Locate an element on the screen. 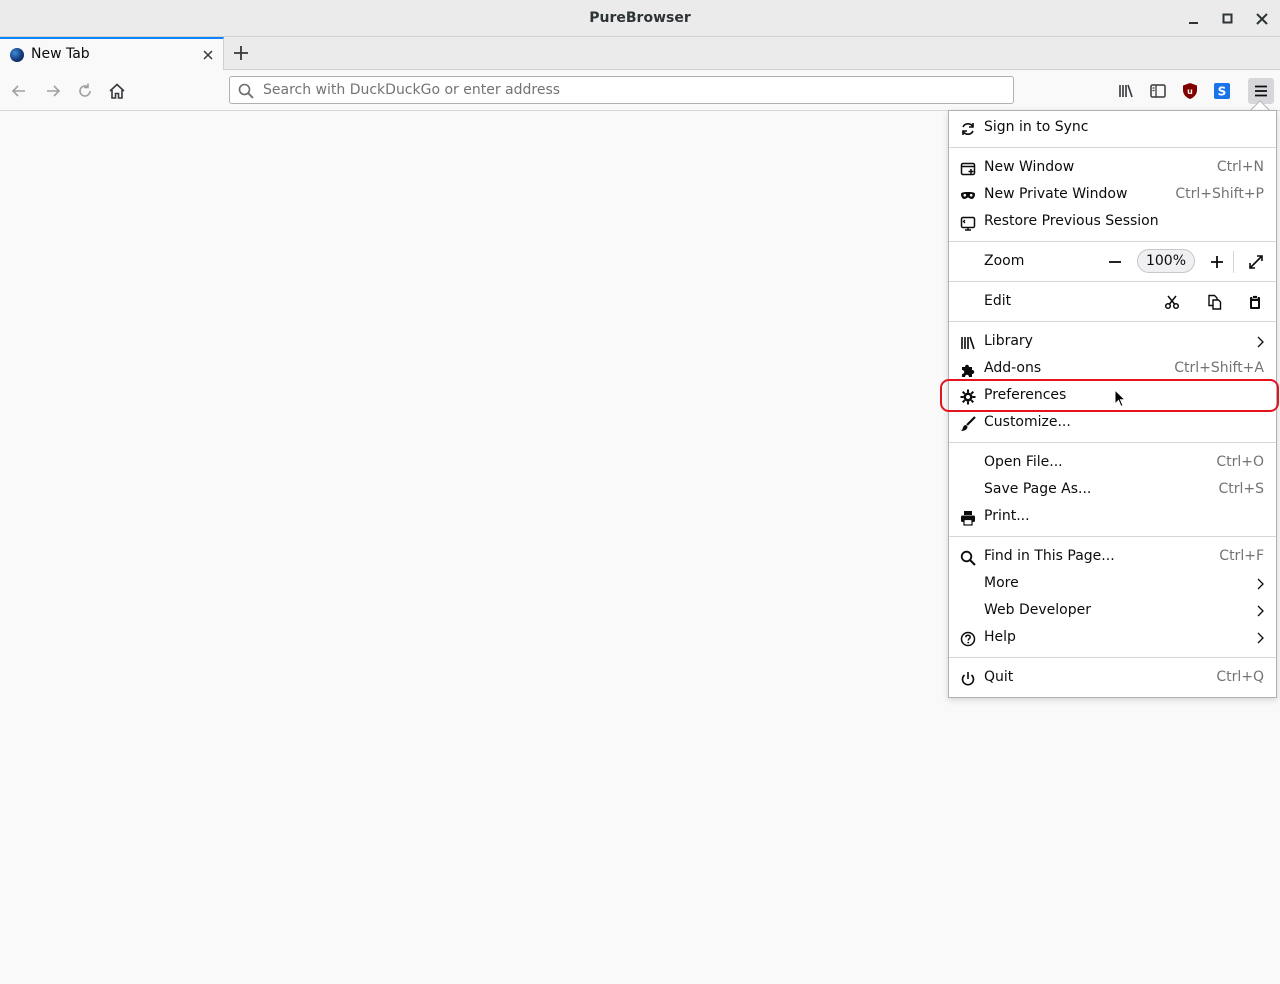  svg-text: S is located at coordinates (1222, 92).